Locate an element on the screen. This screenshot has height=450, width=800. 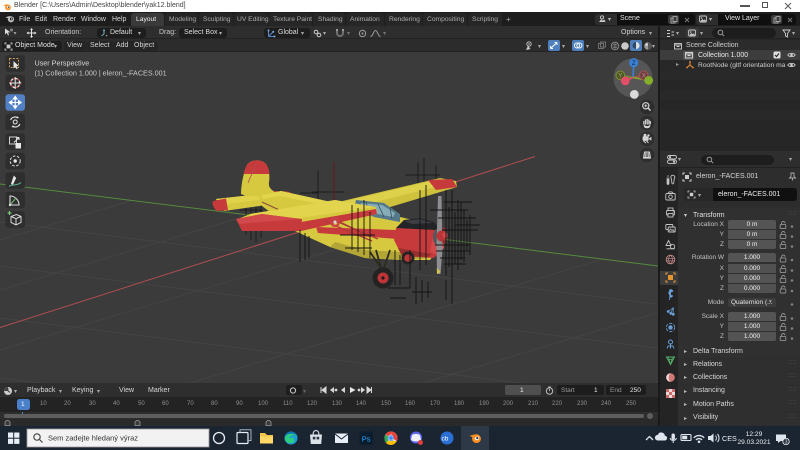
svg-text: Ps is located at coordinates (366, 439).